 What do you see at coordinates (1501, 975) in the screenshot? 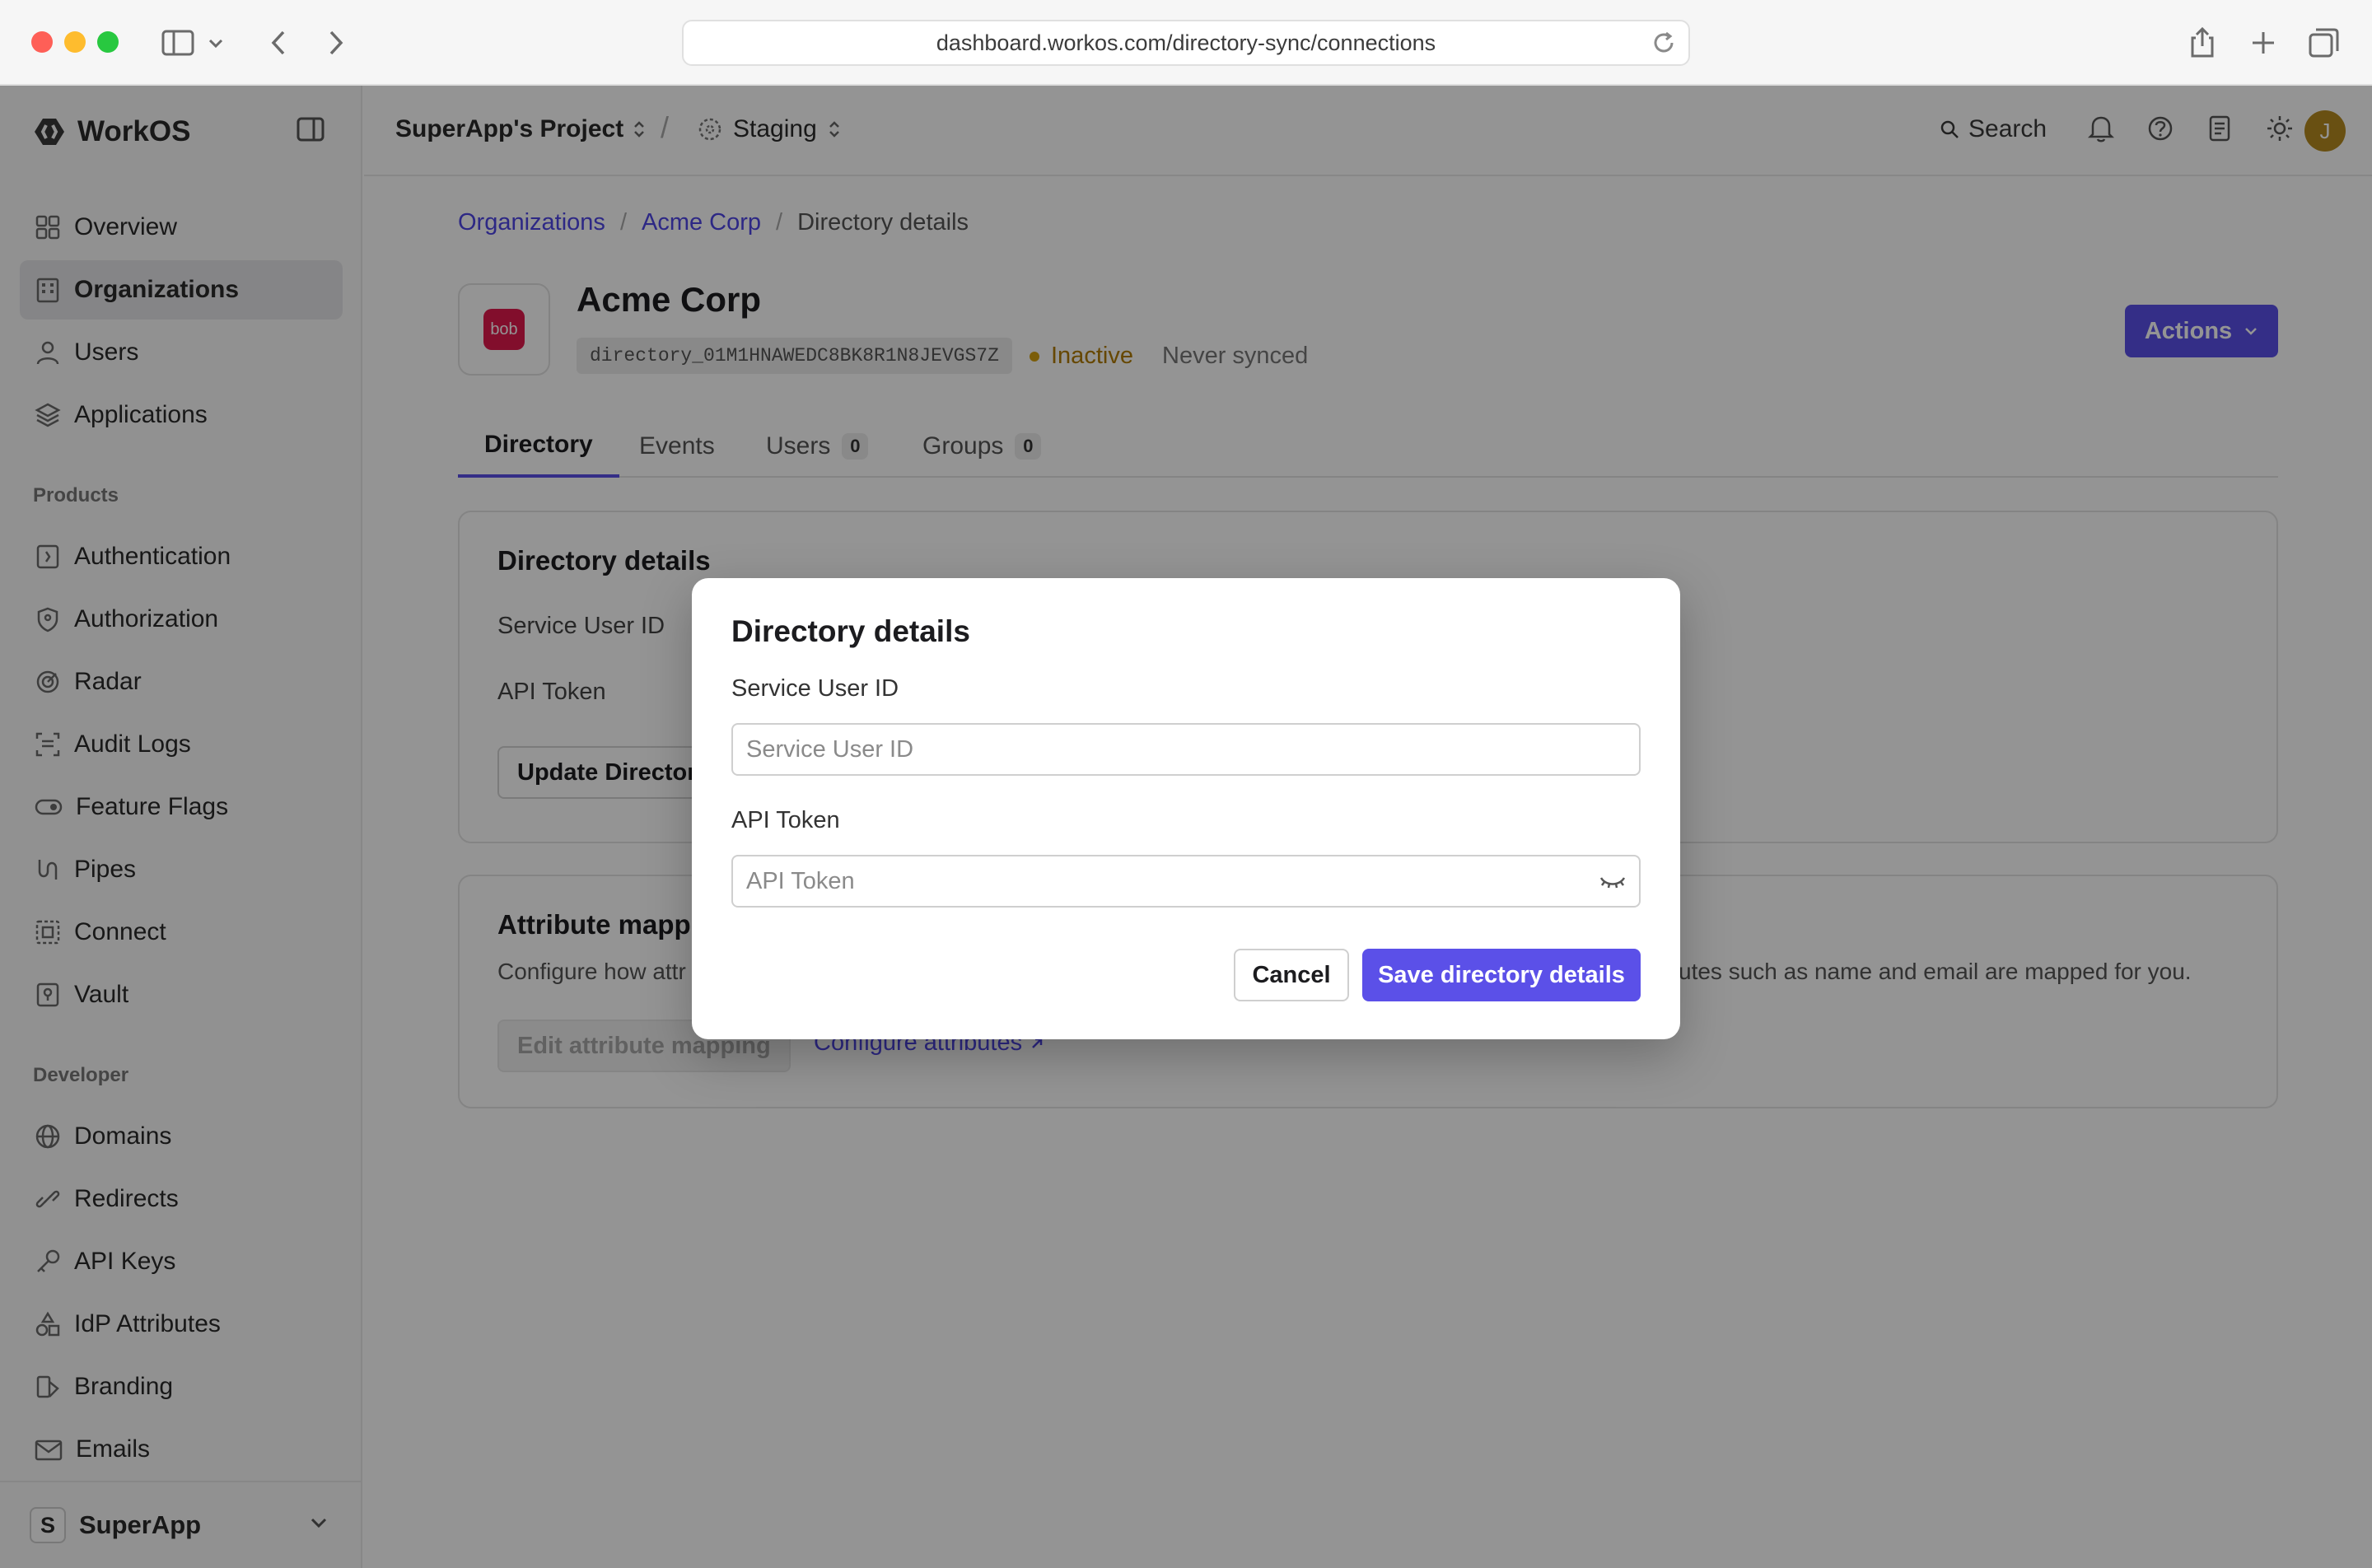
I see `save-directory-details-button: Save directory details` at bounding box center [1501, 975].